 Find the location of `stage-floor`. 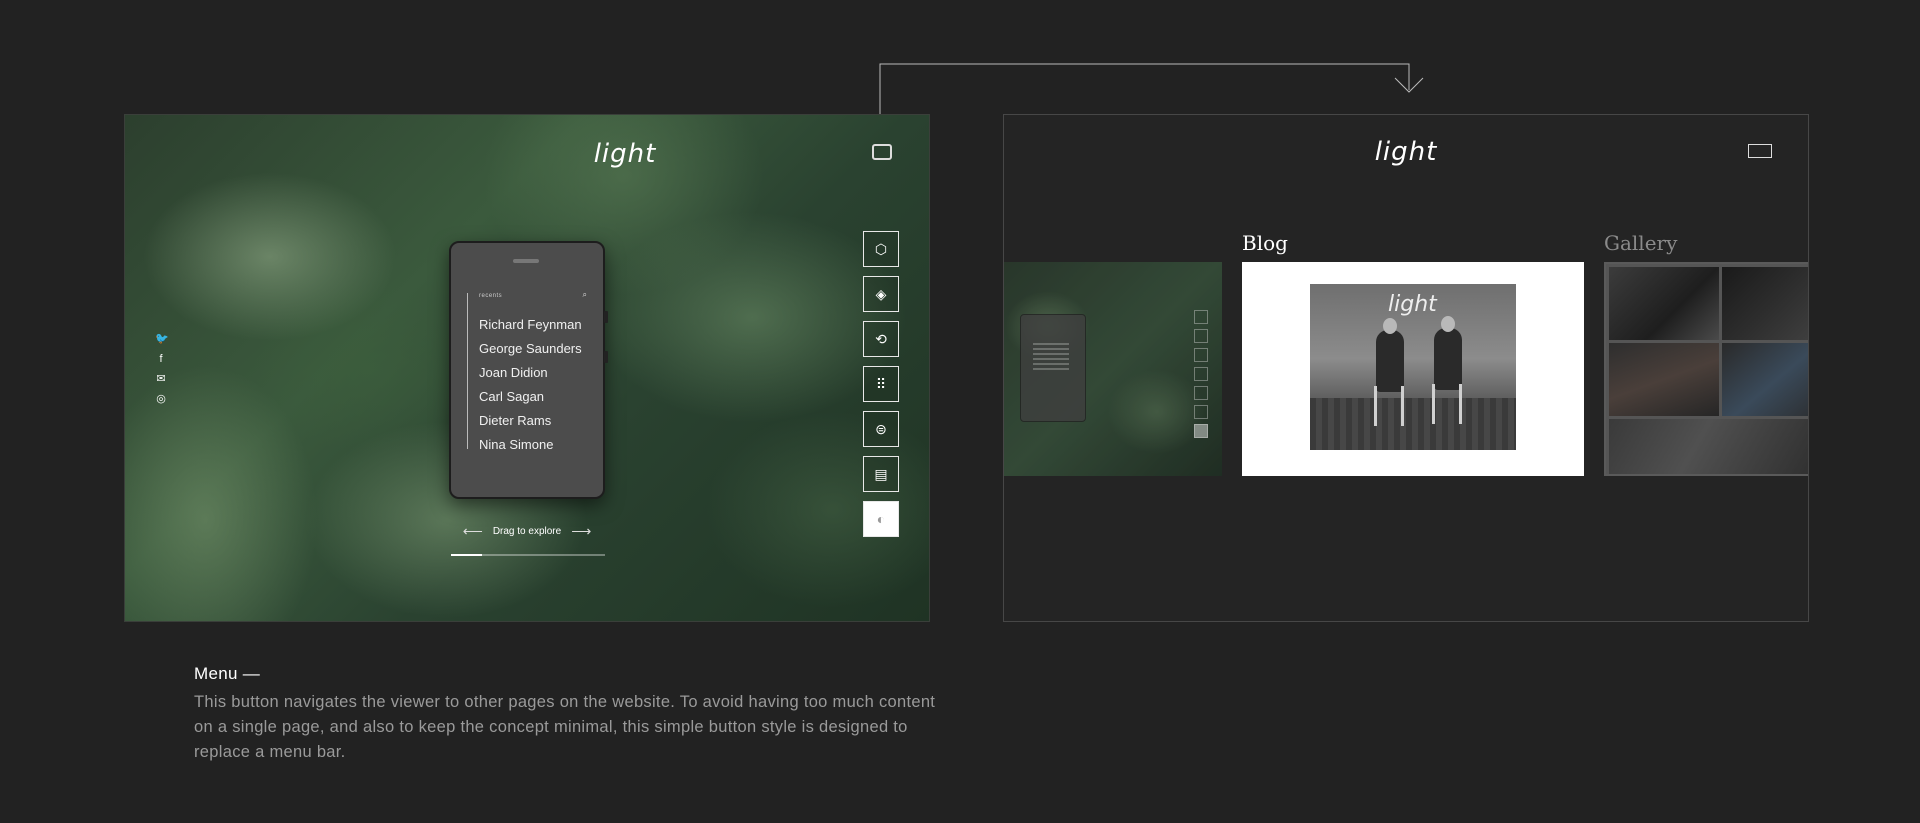

stage-floor is located at coordinates (1413, 424).